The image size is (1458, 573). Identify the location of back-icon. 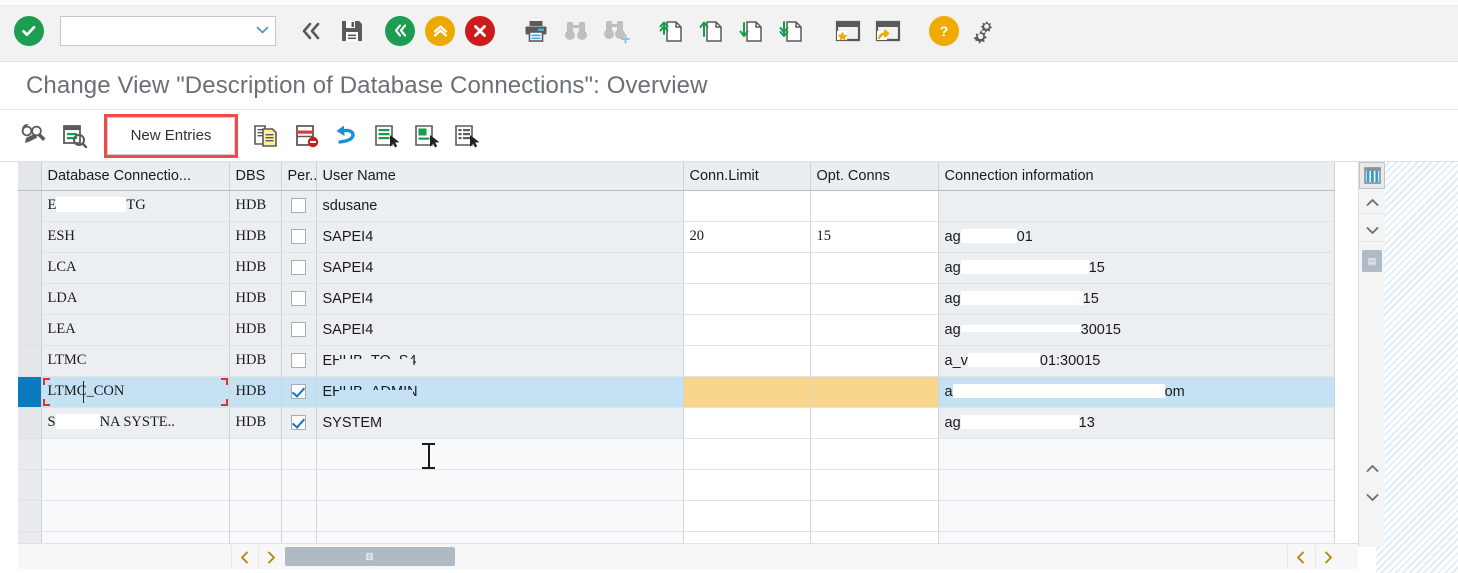
(312, 31).